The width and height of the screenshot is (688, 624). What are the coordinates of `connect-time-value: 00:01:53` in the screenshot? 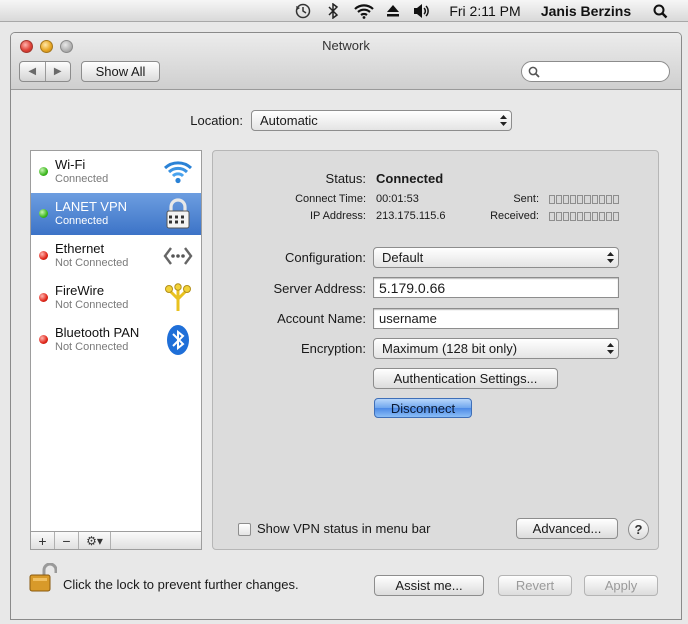 It's located at (397, 199).